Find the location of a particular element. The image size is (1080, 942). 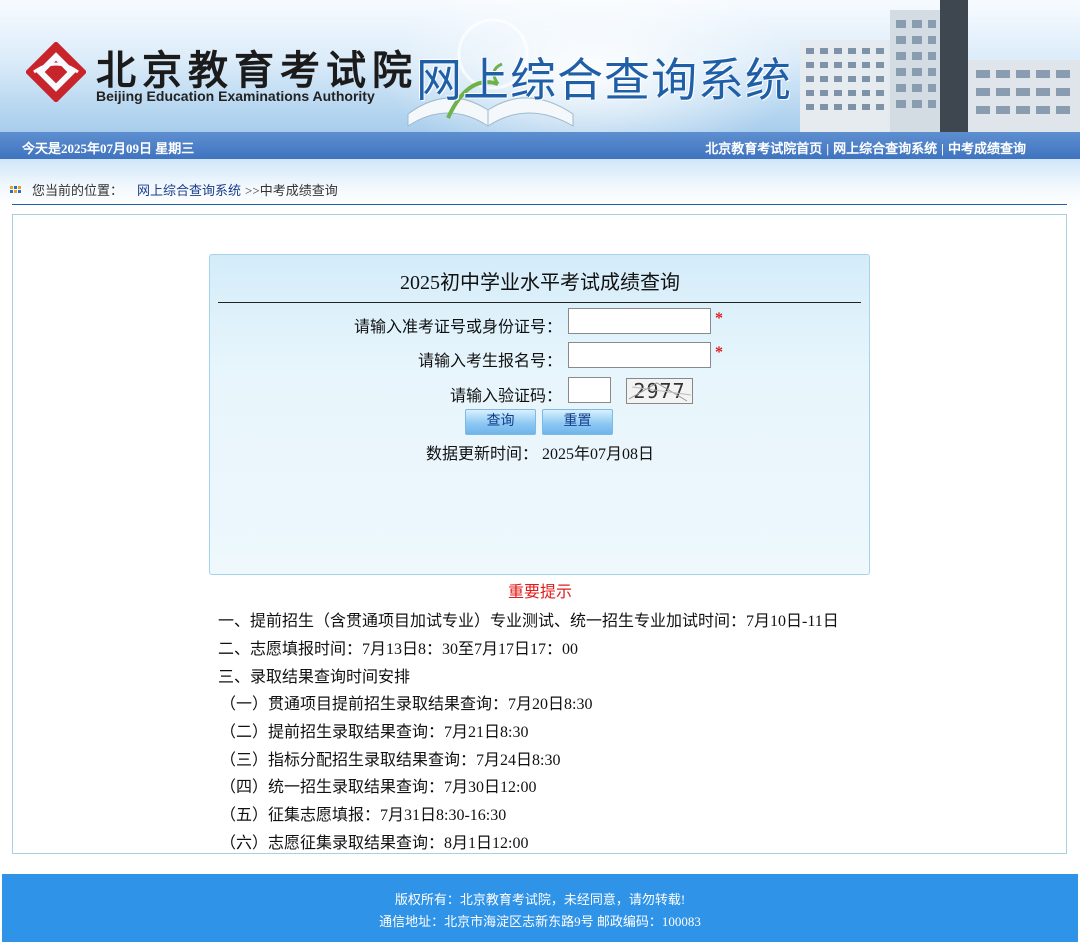

notice-line: （三）指标分配招生录取结果查询：7月24日8:30 is located at coordinates (390, 760).